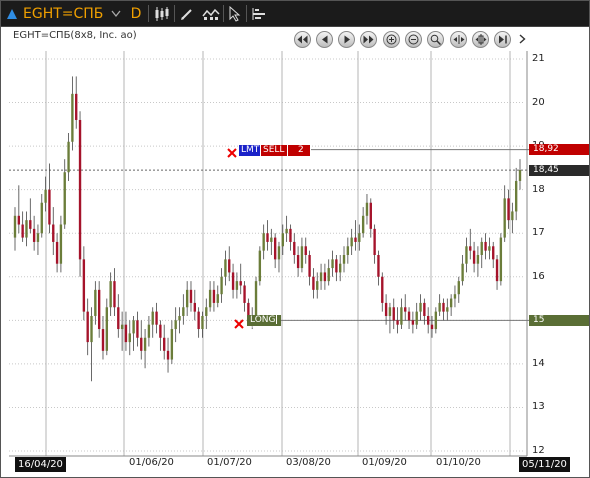 This screenshot has height=478, width=590. Describe the element at coordinates (502, 39) in the screenshot. I see `go-to-end-icon` at that location.